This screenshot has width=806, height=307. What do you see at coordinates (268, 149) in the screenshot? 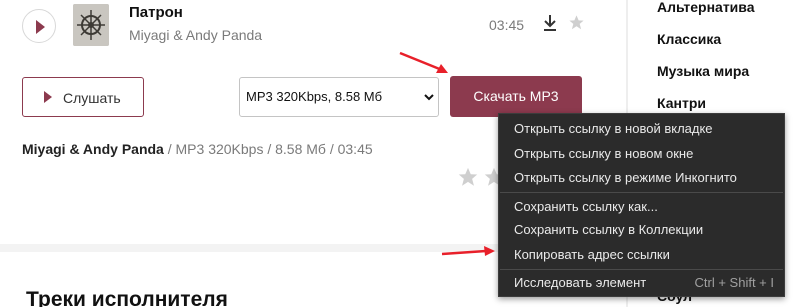
I see `meta-details: / MP3 320Kbps / 8.58 Мб / 03:45` at bounding box center [268, 149].